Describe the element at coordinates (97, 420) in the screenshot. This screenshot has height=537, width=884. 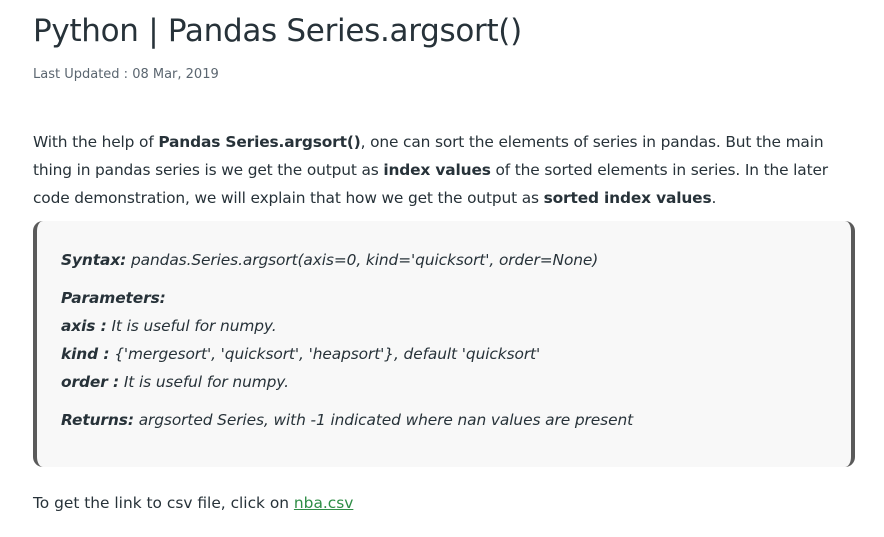
I see `returns-label: Returns:` at that location.